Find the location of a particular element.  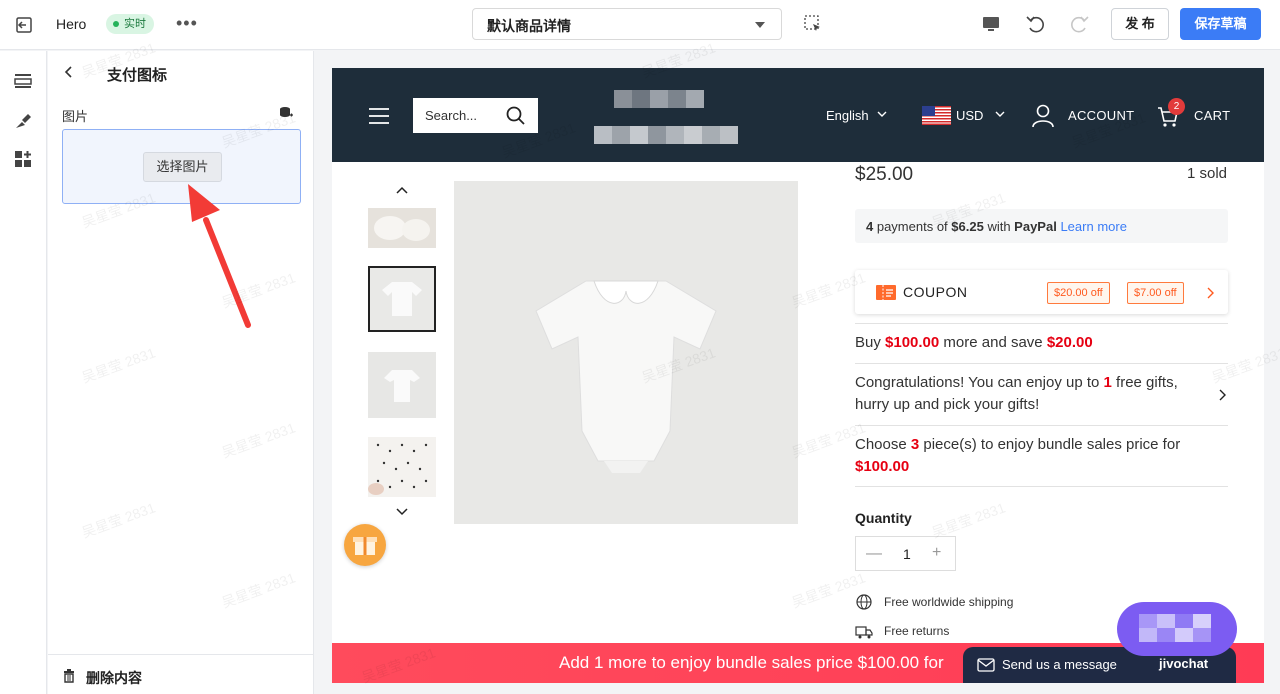

coupon-icon is located at coordinates (886, 292).